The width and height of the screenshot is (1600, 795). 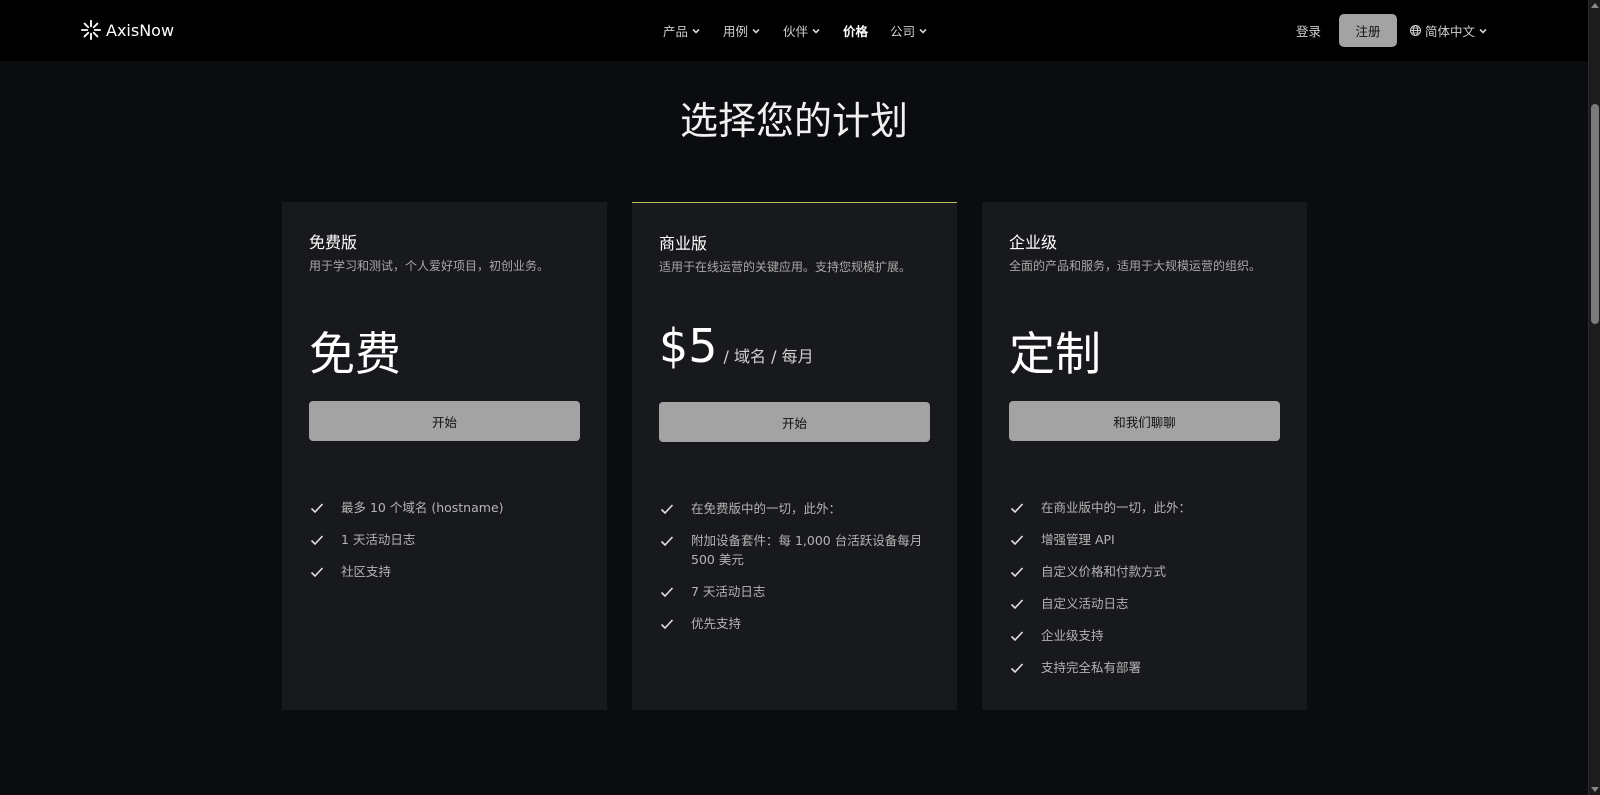 I want to click on feature-text: 社区支持, so click(x=366, y=571).